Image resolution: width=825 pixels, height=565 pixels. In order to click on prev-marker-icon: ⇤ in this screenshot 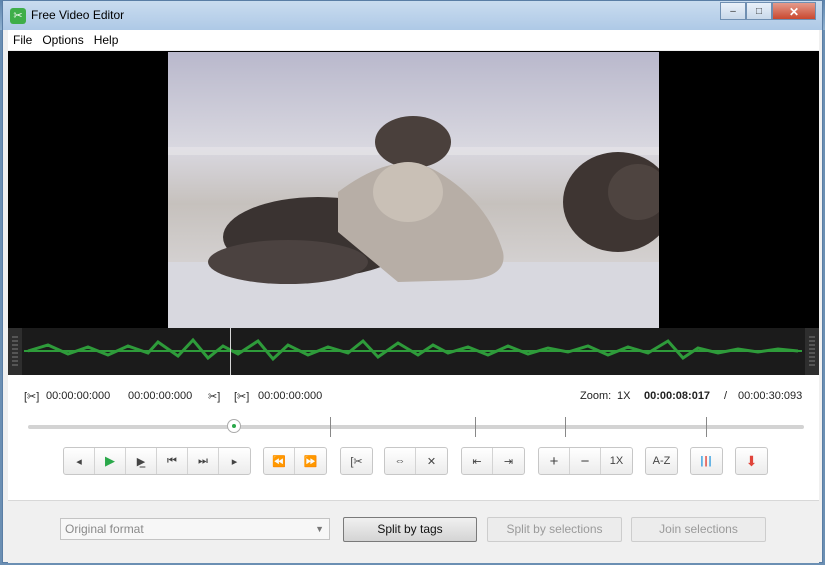, I will do `click(477, 461)`.